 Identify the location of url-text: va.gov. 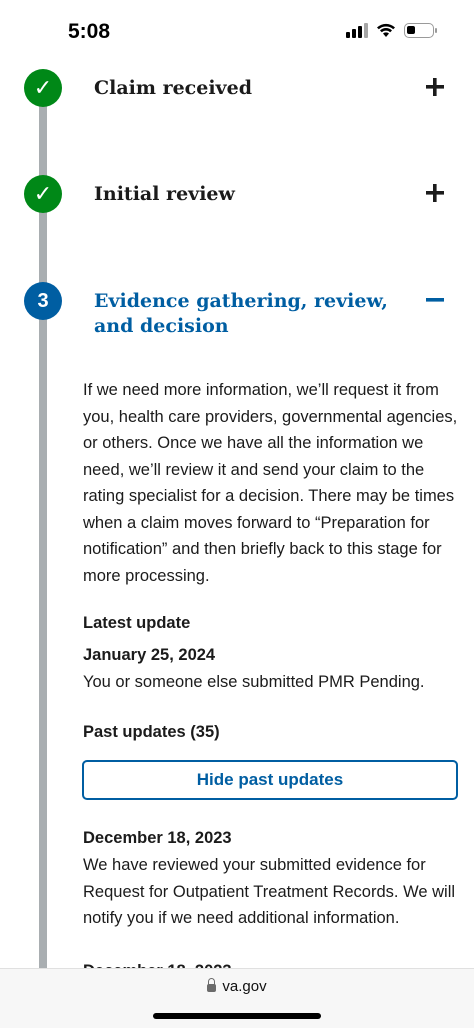
(244, 986).